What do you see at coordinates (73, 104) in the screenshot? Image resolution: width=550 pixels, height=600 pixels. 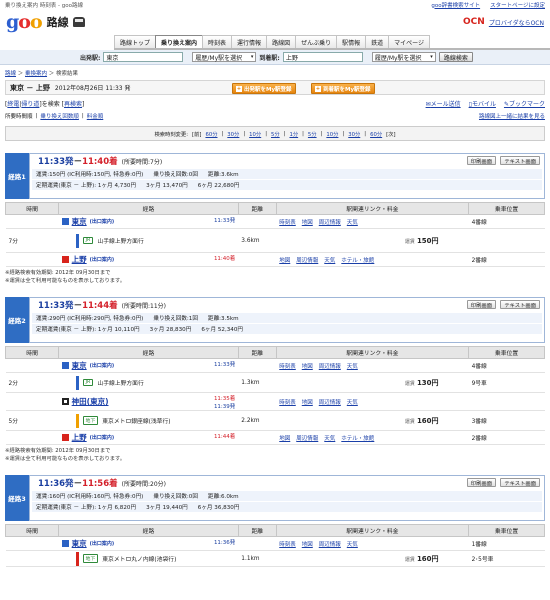 I see `search-again-link: 再検索` at bounding box center [73, 104].